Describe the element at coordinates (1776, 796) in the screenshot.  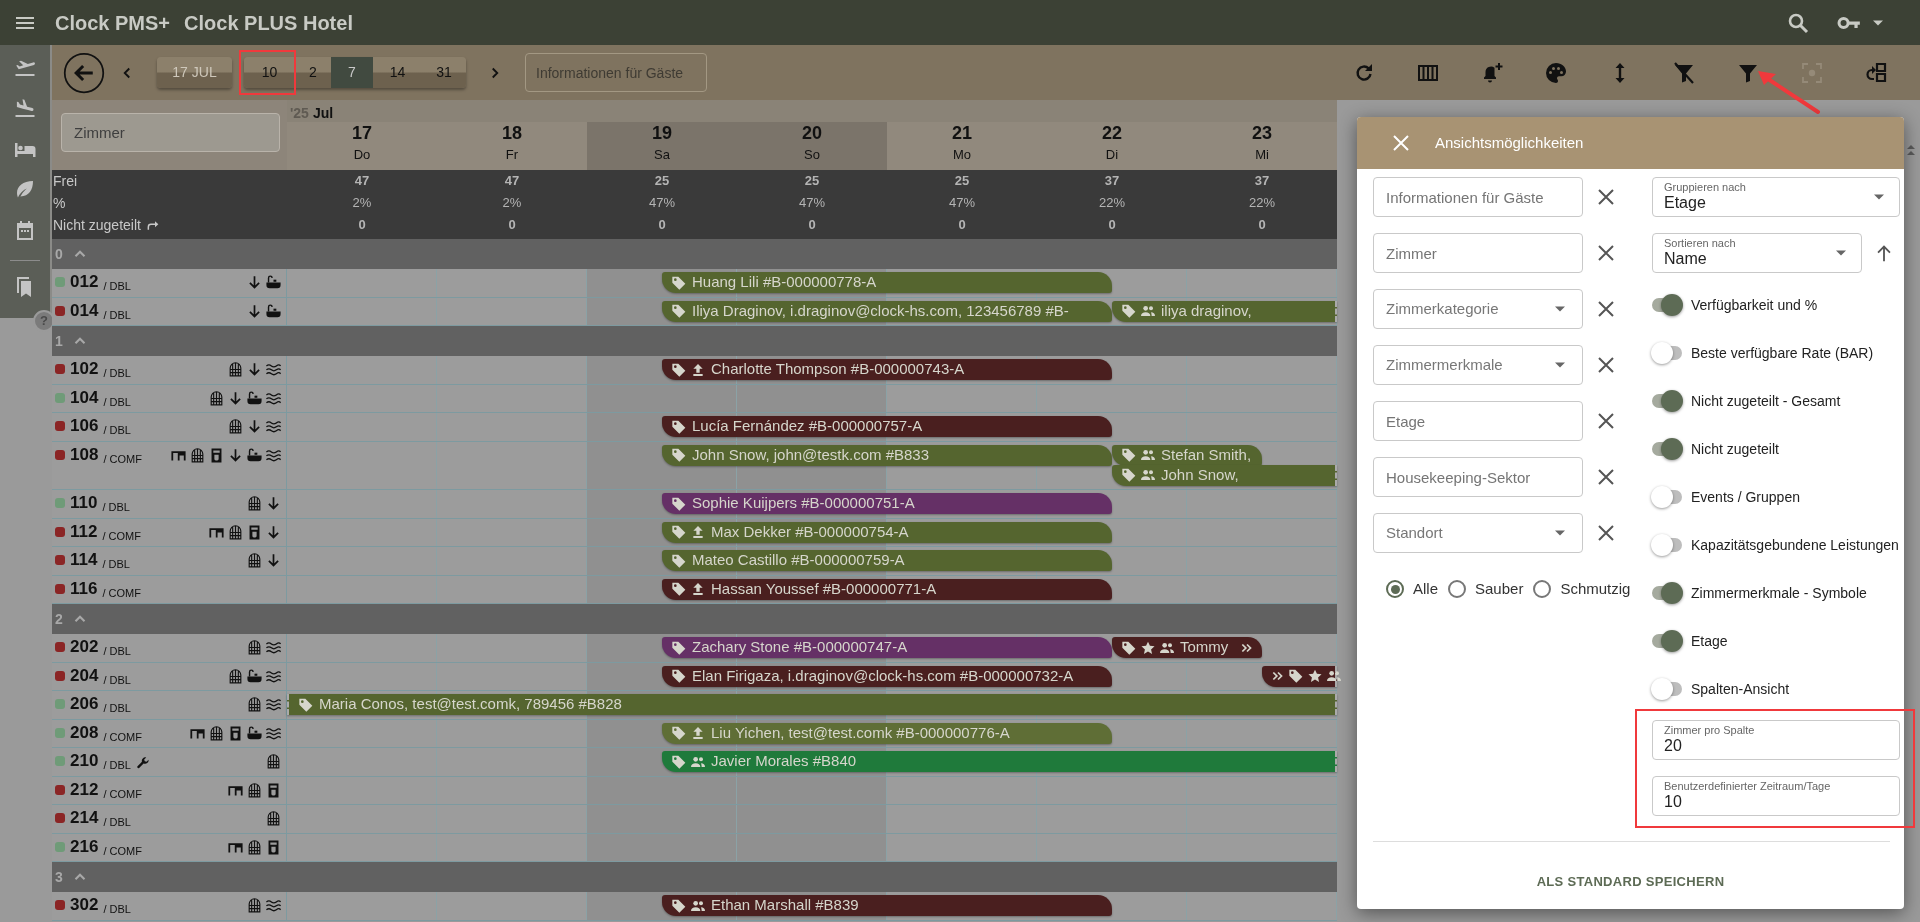
I see `number-field: Benutzerdefinierter Zeitraum/Tage 10` at that location.